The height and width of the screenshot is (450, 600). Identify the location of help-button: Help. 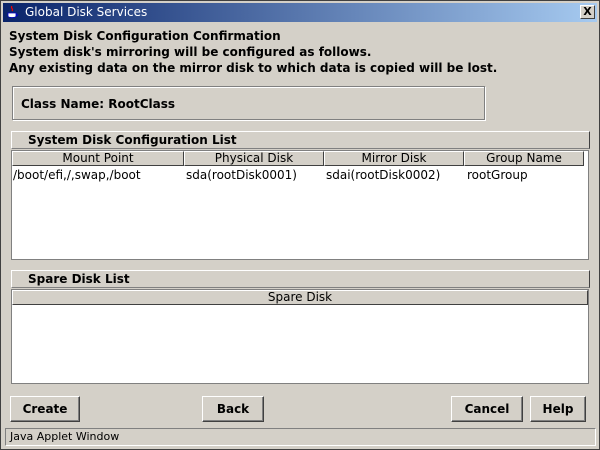
(558, 409).